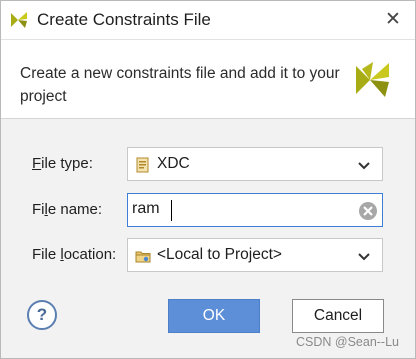 This screenshot has width=416, height=359. Describe the element at coordinates (67, 163) in the screenshot. I see `file-type-label-rest: ile type:` at that location.